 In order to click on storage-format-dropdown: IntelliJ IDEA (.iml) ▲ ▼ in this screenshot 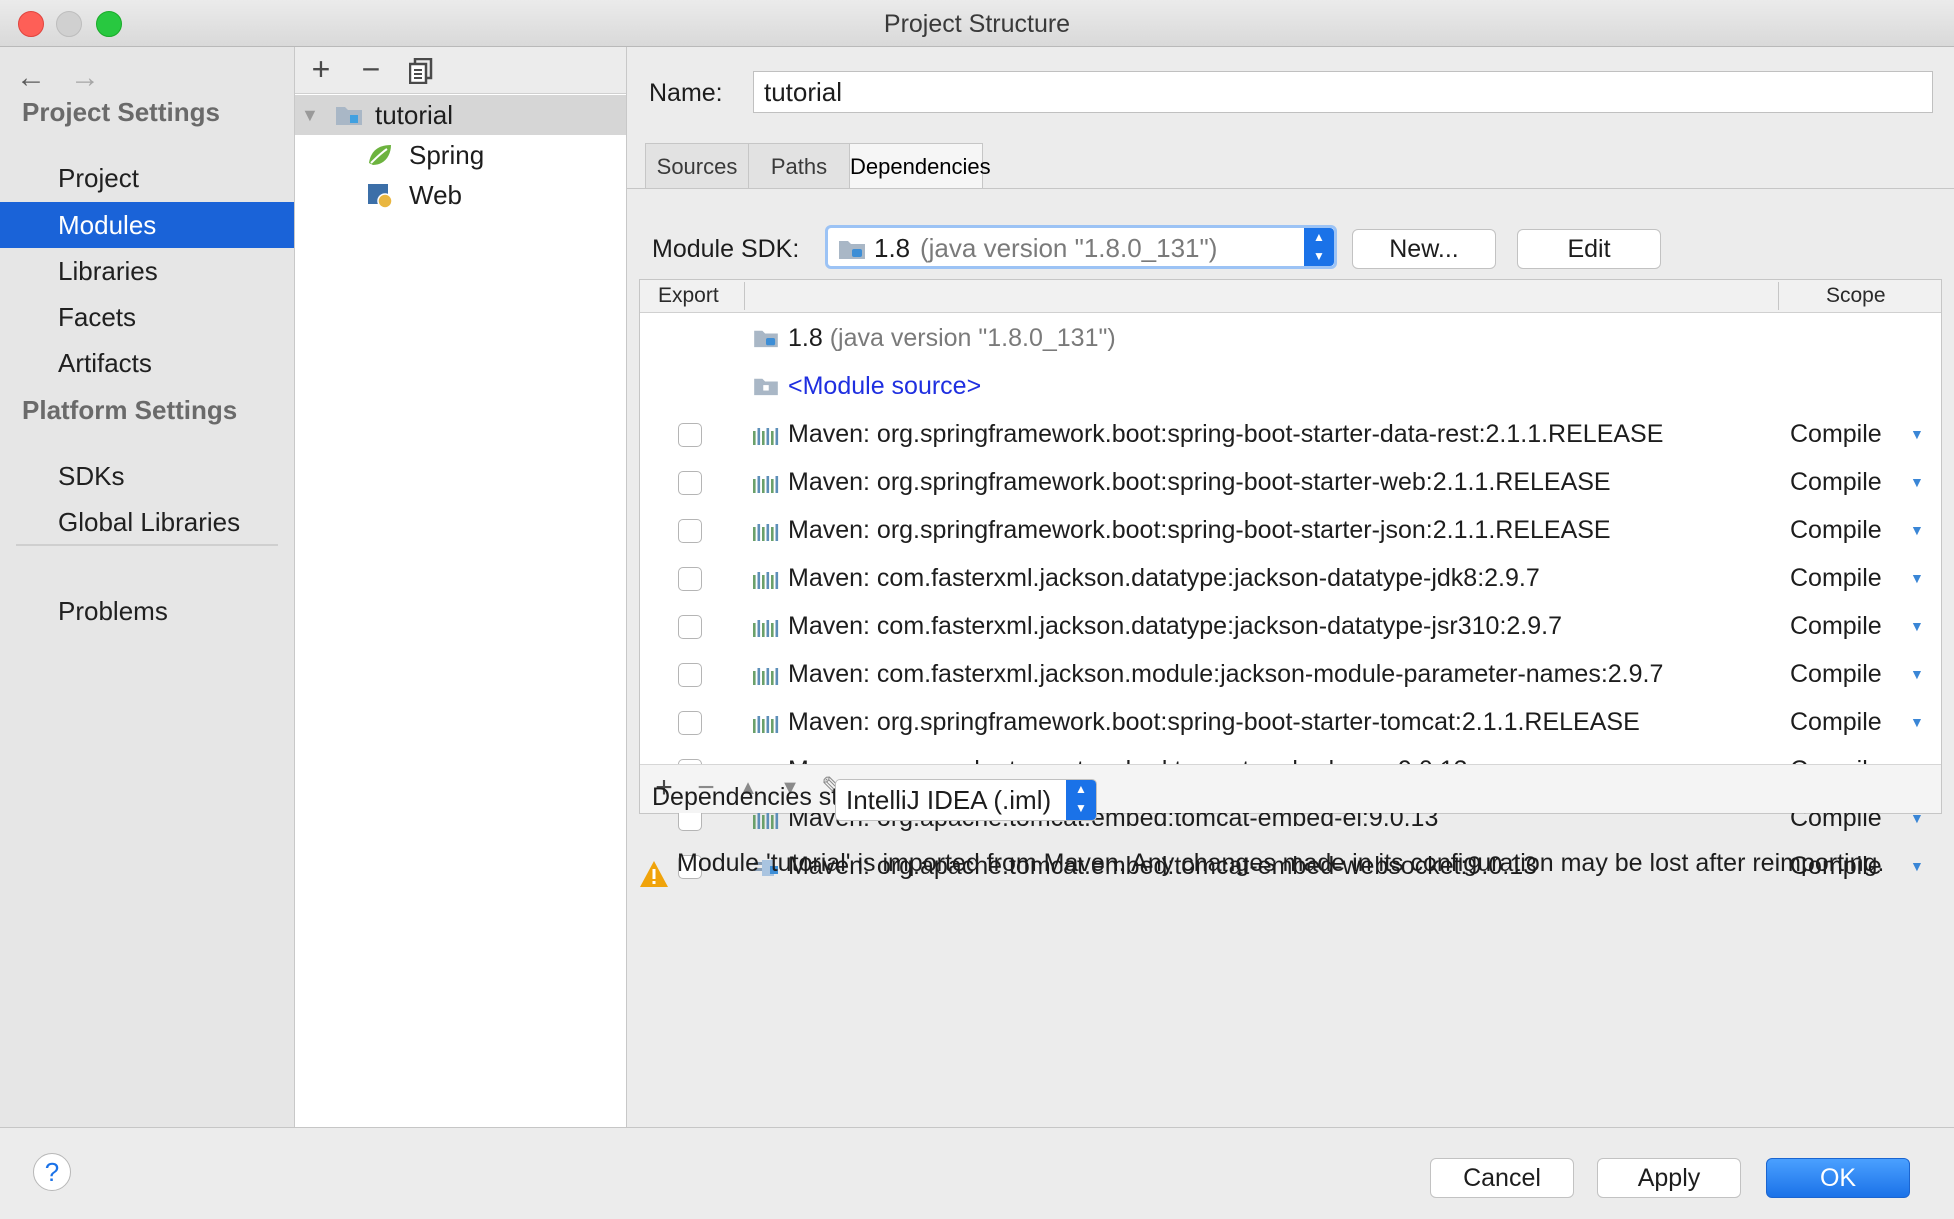, I will do `click(966, 800)`.